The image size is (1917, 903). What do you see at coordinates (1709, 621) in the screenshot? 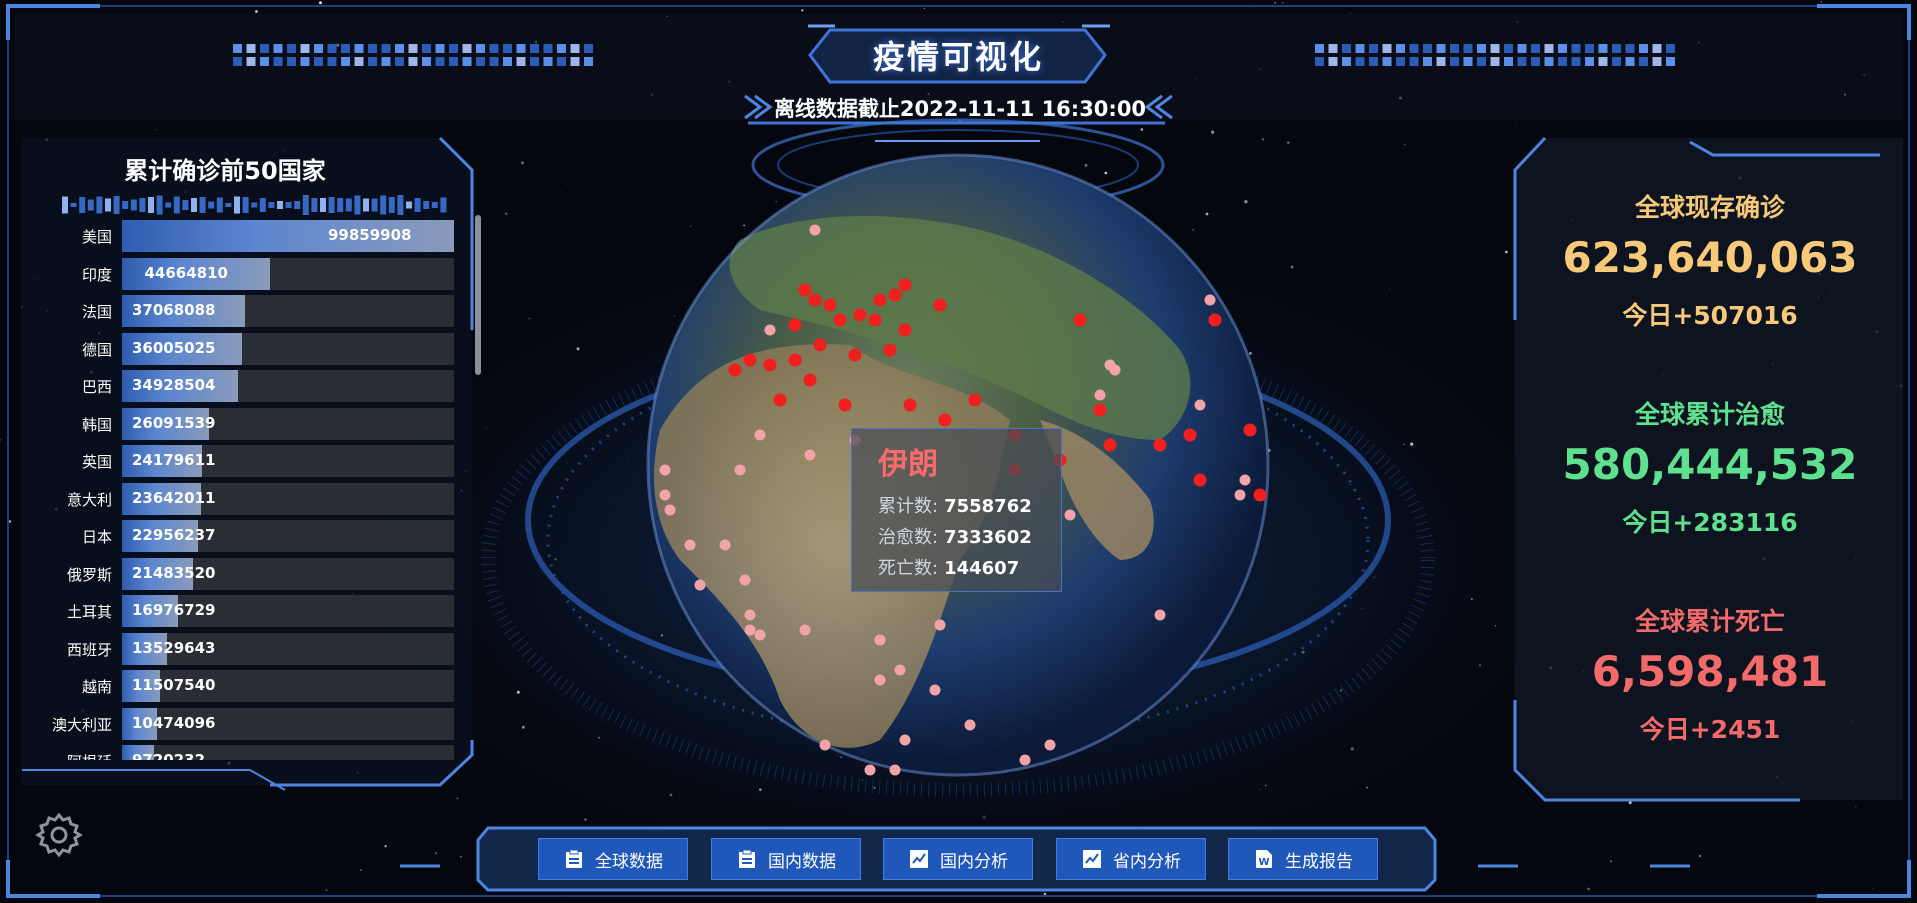
I see `deaths-title: 全球累计死亡` at bounding box center [1709, 621].